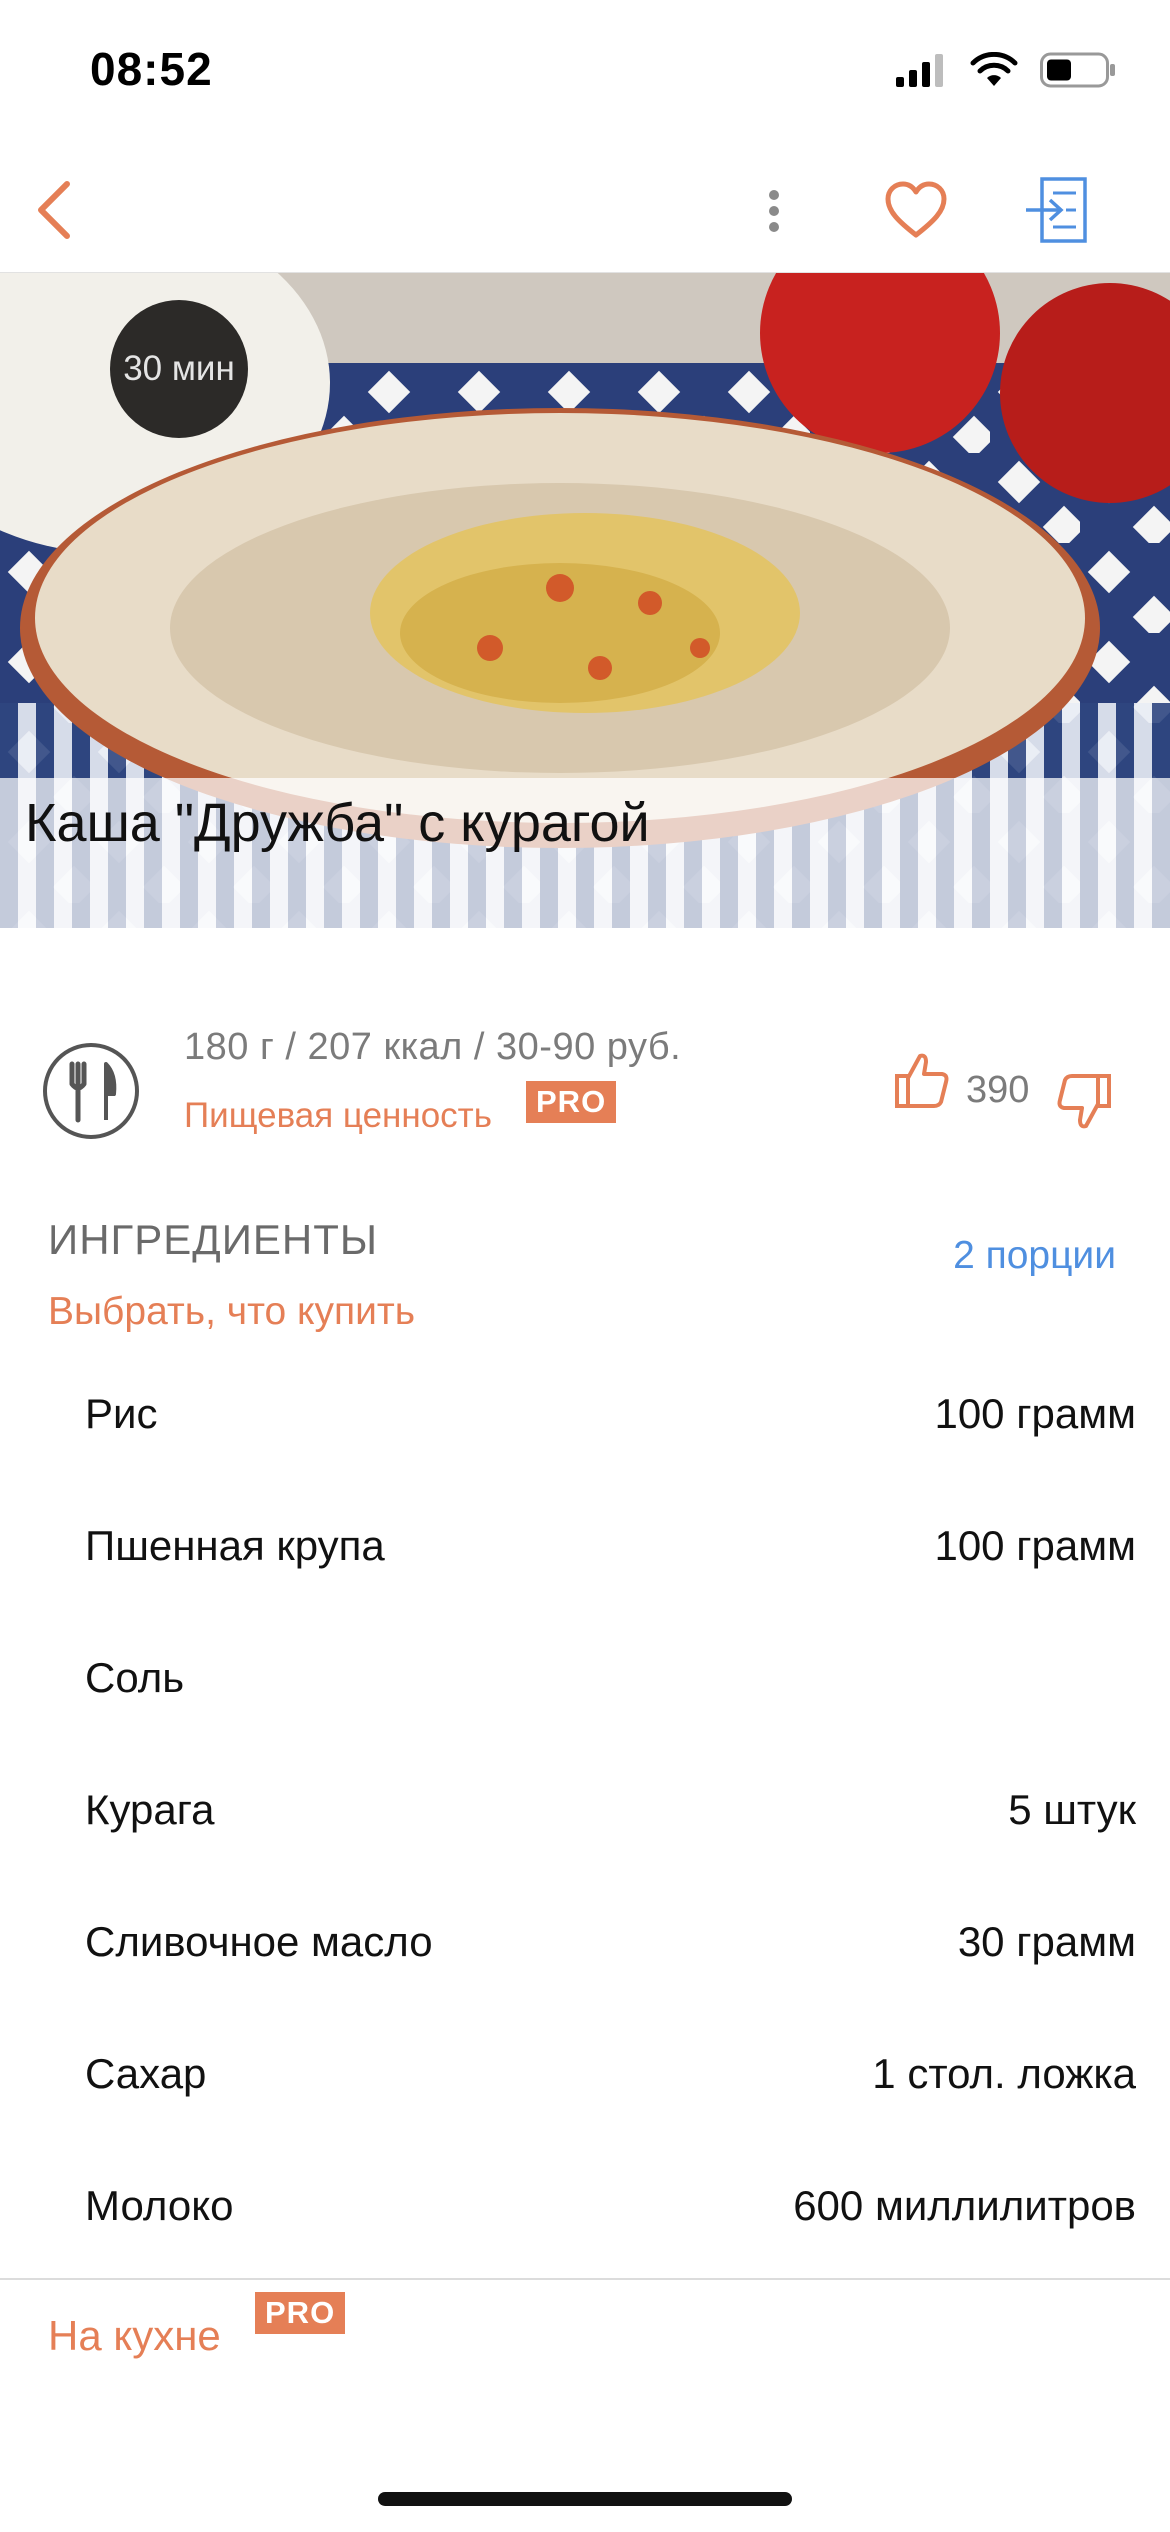  What do you see at coordinates (585, 1944) in the screenshot?
I see `ingredient-row: Сливочное масло 30 грамм` at bounding box center [585, 1944].